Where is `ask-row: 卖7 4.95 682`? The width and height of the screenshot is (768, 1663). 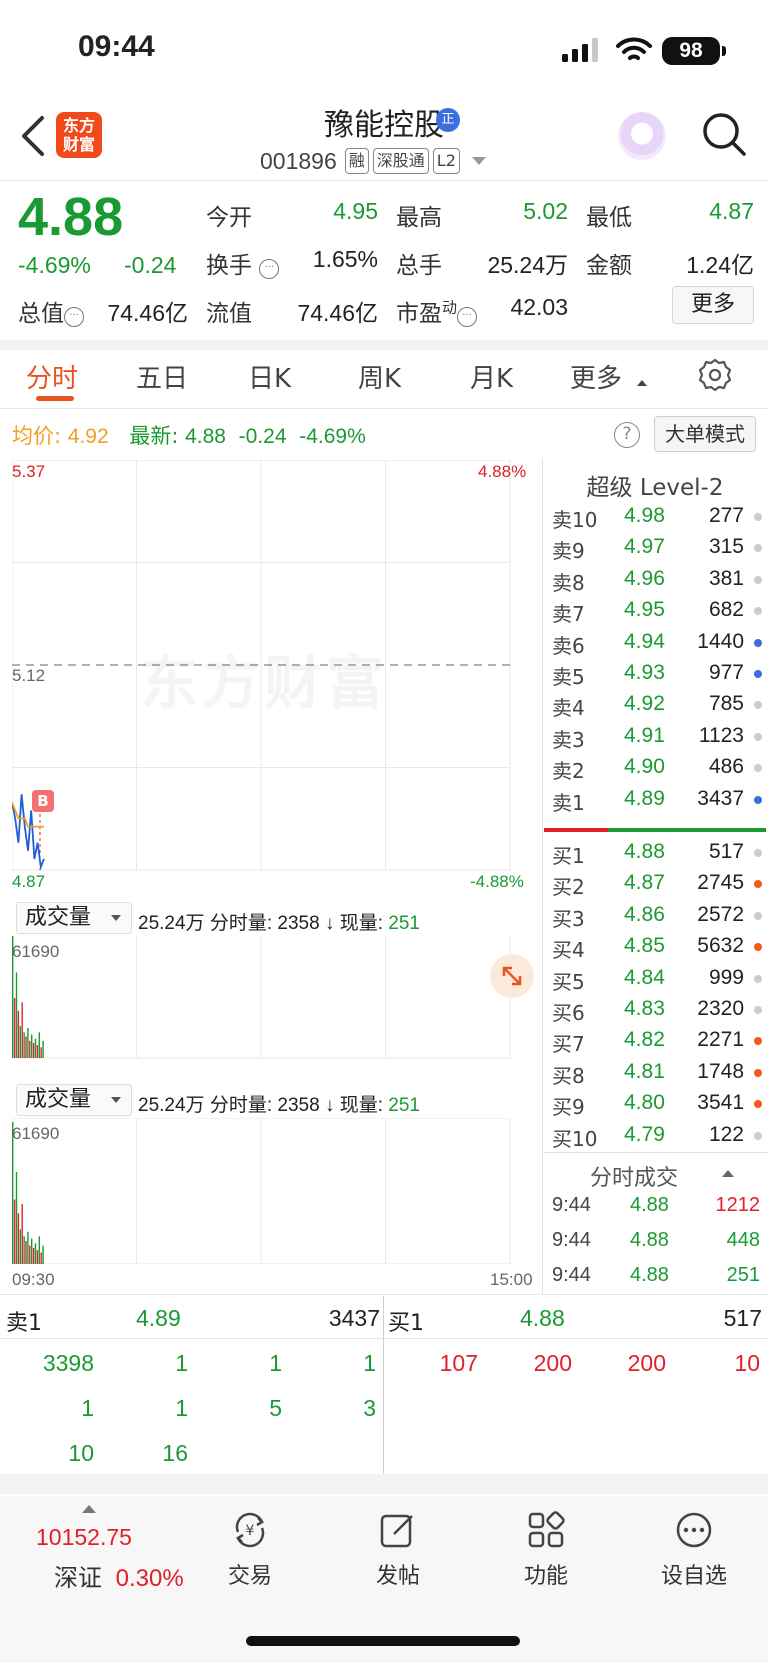
ask-row: 卖7 4.95 682 is located at coordinates (659, 610).